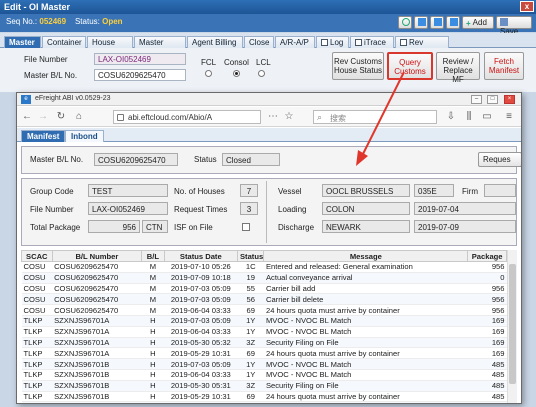 The width and height of the screenshot is (536, 407). Describe the element at coordinates (37, 278) in the screenshot. I see `cell-scac: COSU` at that location.